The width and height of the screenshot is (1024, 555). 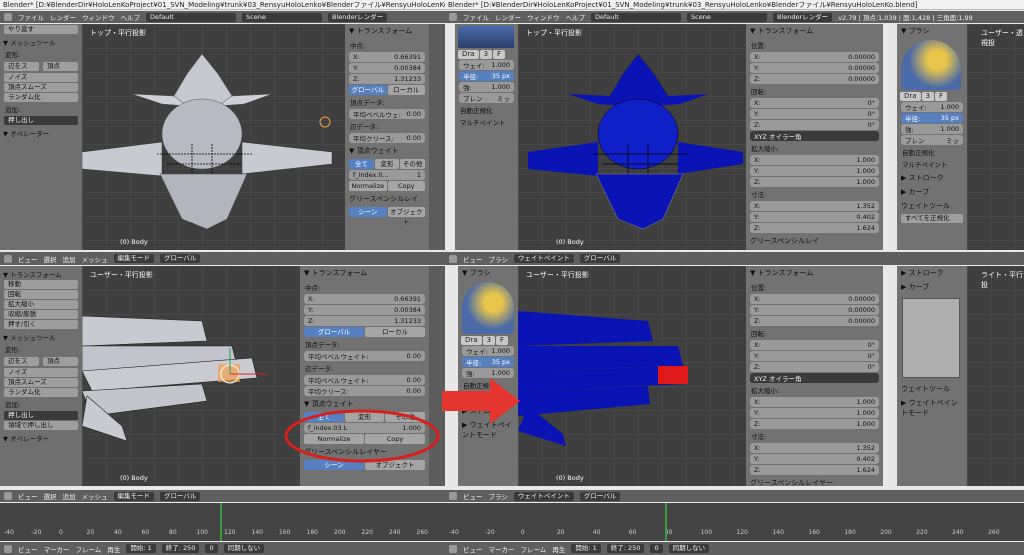 What do you see at coordinates (41, 294) in the screenshot?
I see `rotate-button: 回転` at bounding box center [41, 294].